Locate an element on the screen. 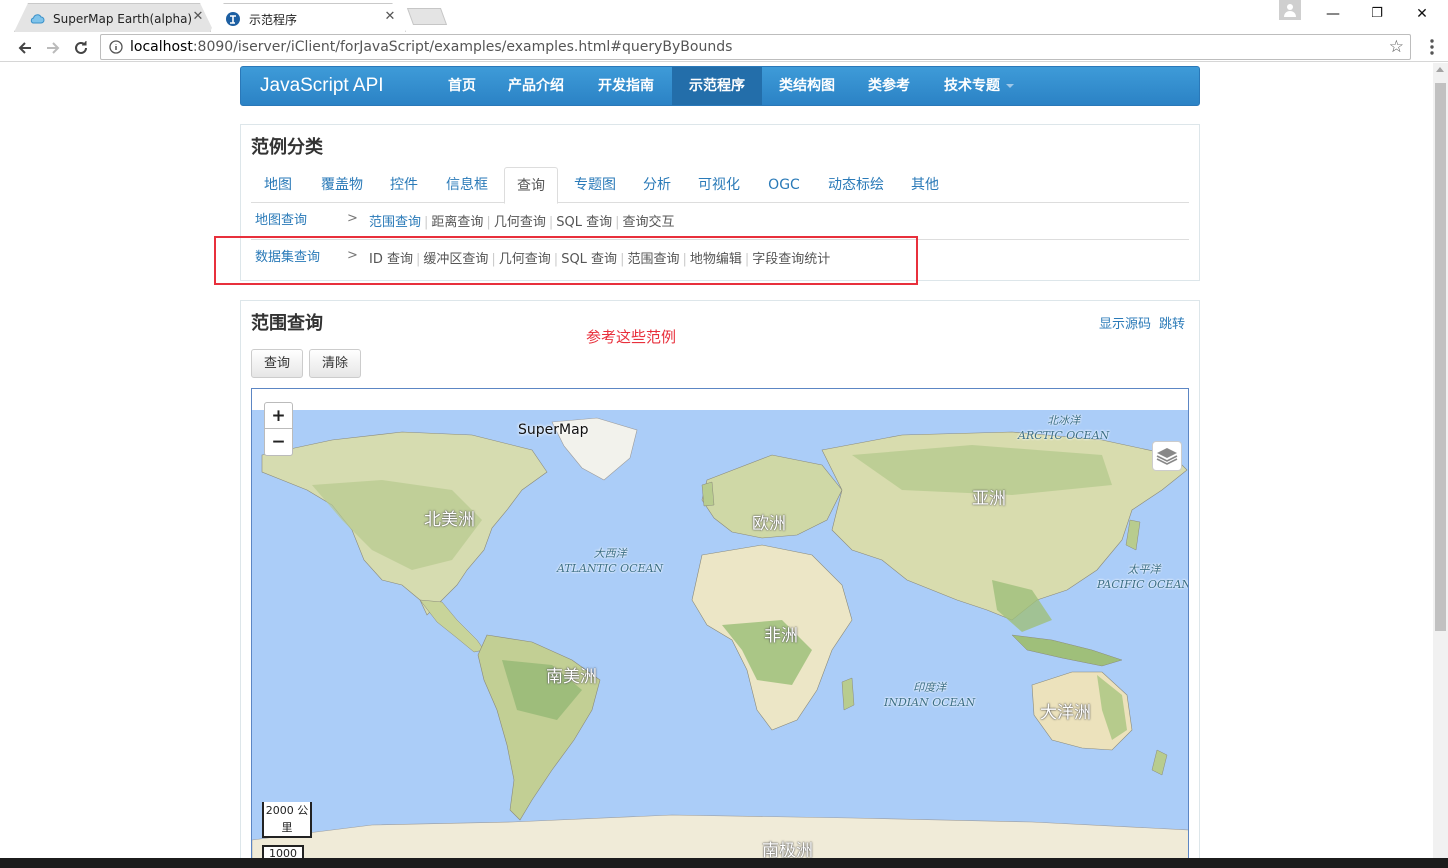 This screenshot has height=868, width=1448. os-taskbar is located at coordinates (724, 863).